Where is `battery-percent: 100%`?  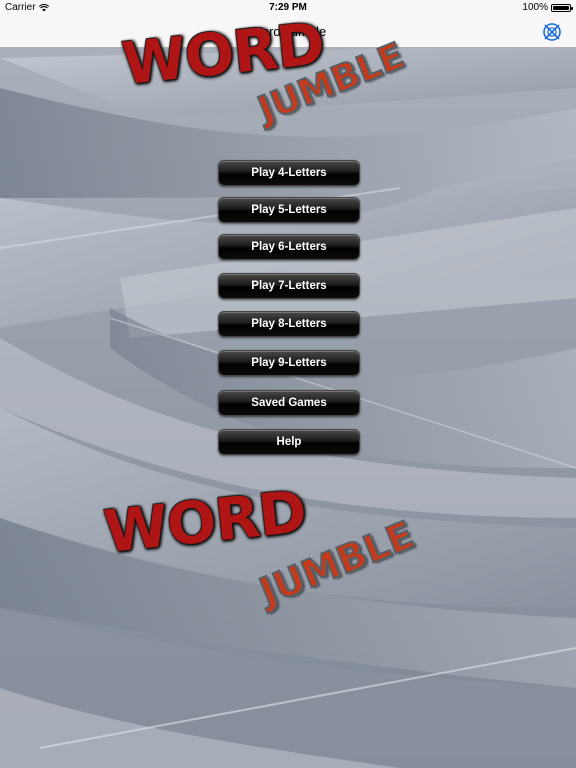
battery-percent: 100% is located at coordinates (535, 7).